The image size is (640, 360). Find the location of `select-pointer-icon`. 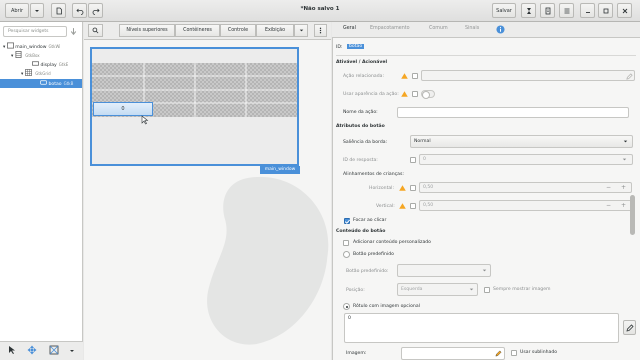

select-pointer-icon is located at coordinates (12, 350).